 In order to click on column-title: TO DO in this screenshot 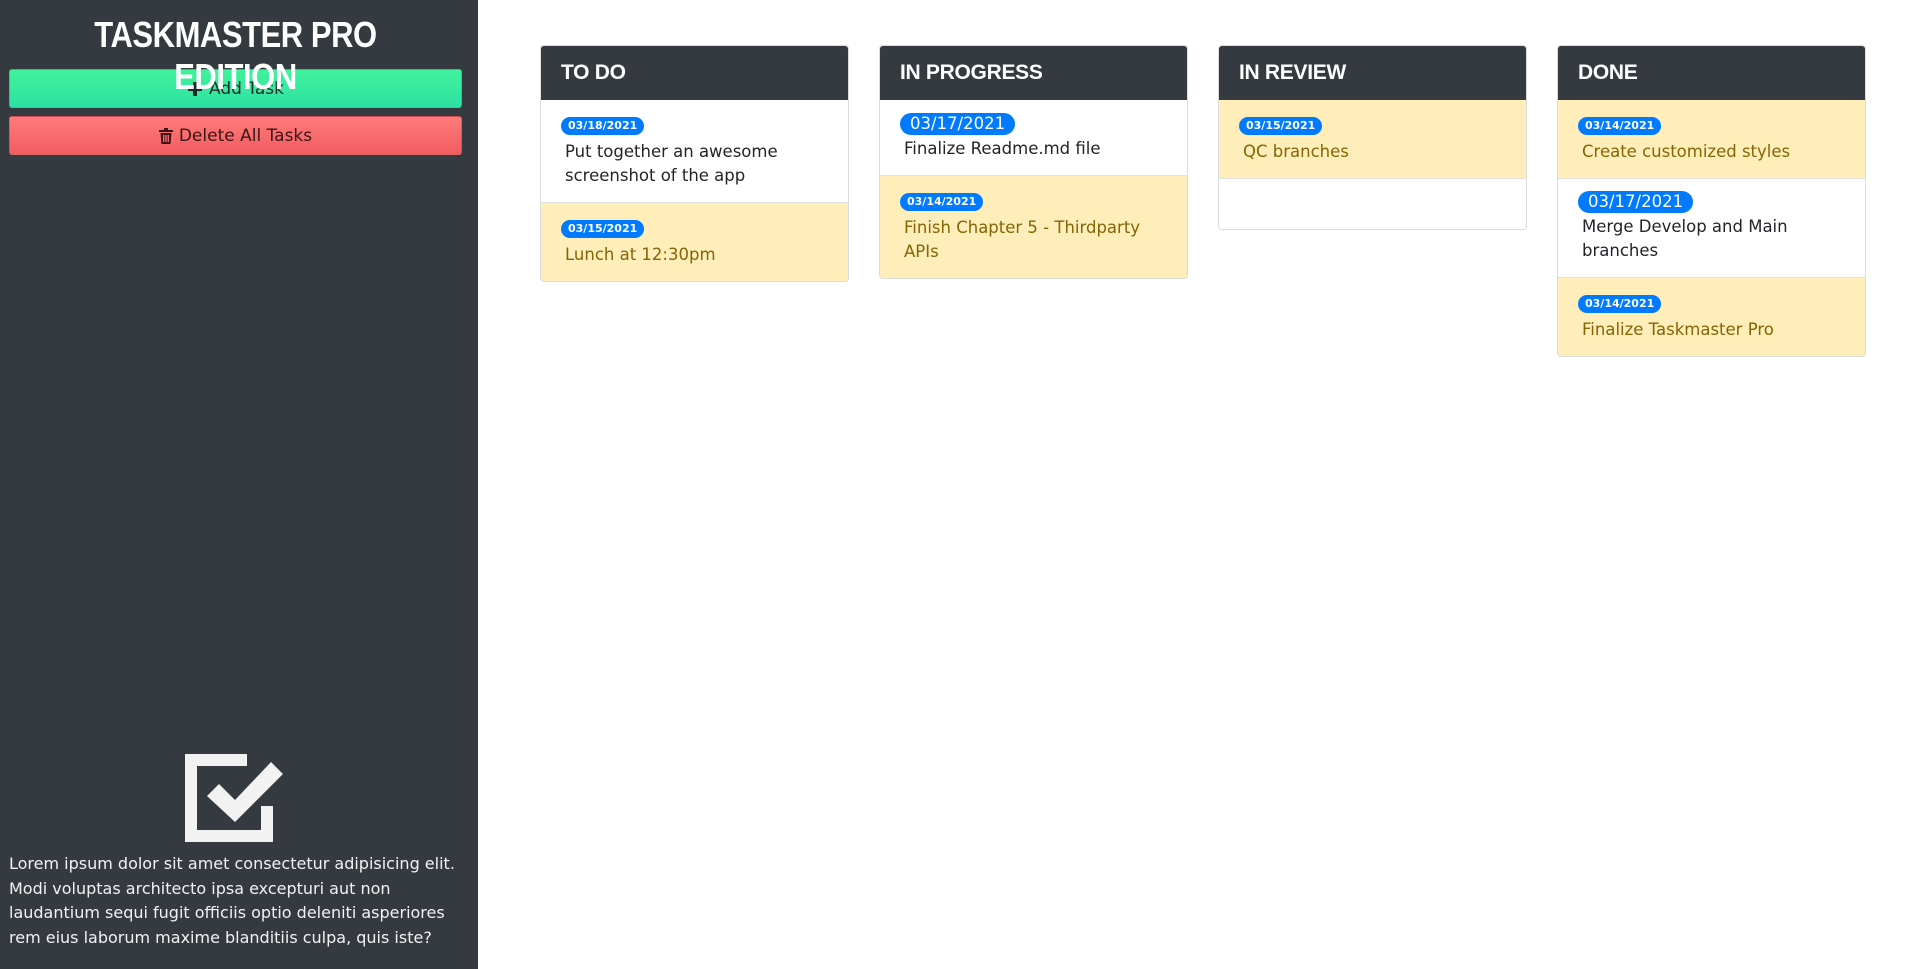, I will do `click(694, 73)`.